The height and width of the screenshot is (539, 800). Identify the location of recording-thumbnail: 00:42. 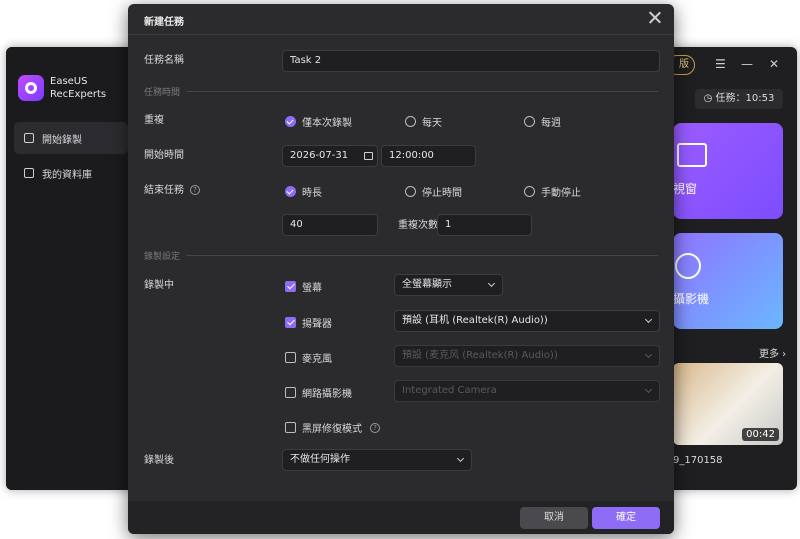
(728, 404).